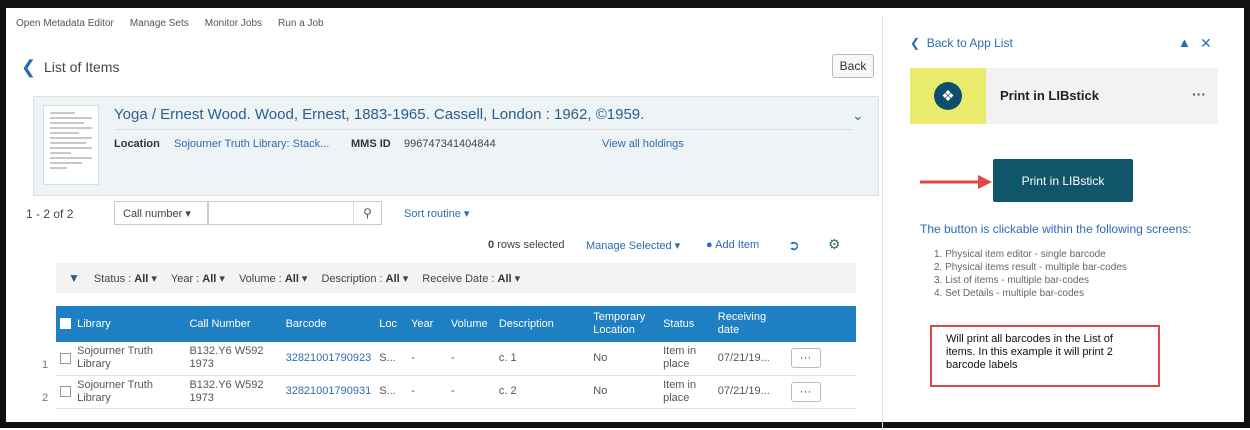  I want to click on filter-volume: Volume : All ▾, so click(273, 278).